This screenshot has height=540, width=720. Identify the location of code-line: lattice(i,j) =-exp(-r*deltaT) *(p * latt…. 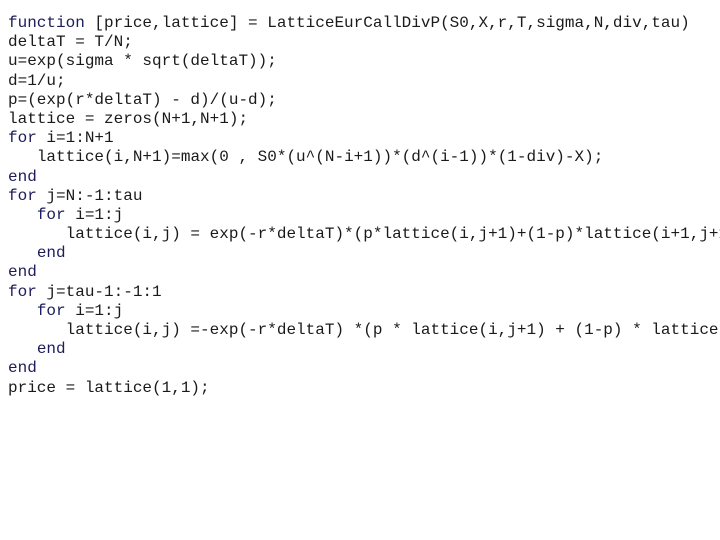
(364, 330).